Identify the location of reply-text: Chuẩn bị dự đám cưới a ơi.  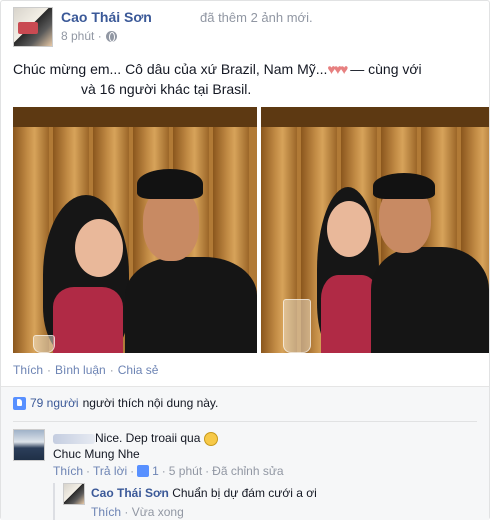
(244, 493).